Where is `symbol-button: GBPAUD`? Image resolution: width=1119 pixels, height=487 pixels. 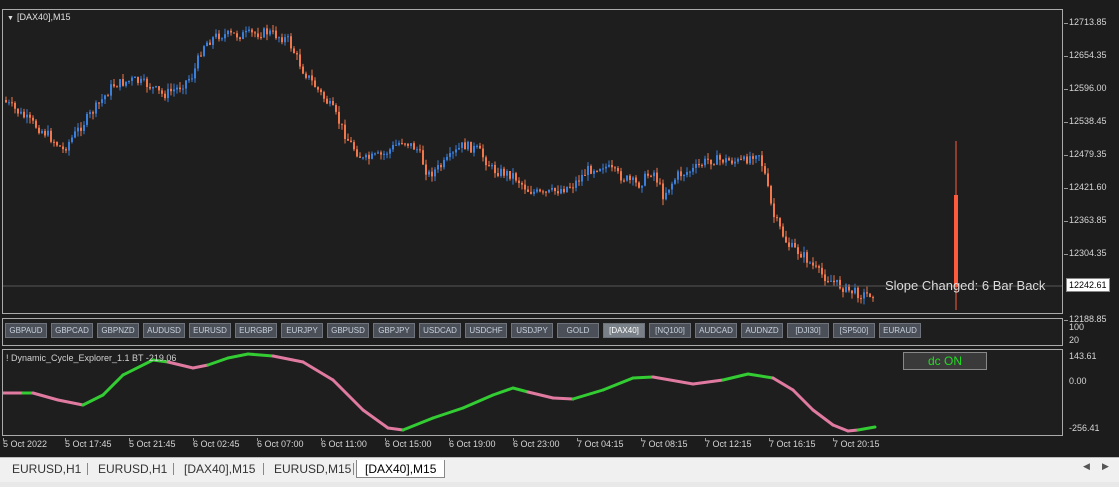
symbol-button: GBPAUD is located at coordinates (26, 330).